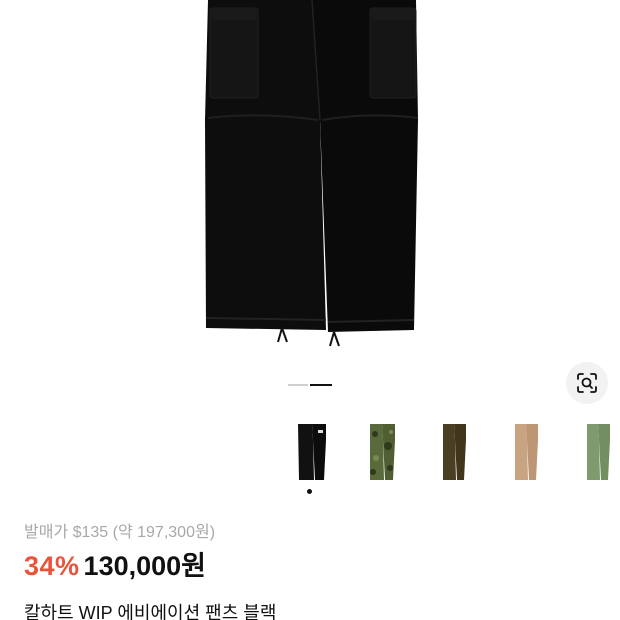 This screenshot has width=620, height=620. I want to click on color-option-camo, so click(382, 453).